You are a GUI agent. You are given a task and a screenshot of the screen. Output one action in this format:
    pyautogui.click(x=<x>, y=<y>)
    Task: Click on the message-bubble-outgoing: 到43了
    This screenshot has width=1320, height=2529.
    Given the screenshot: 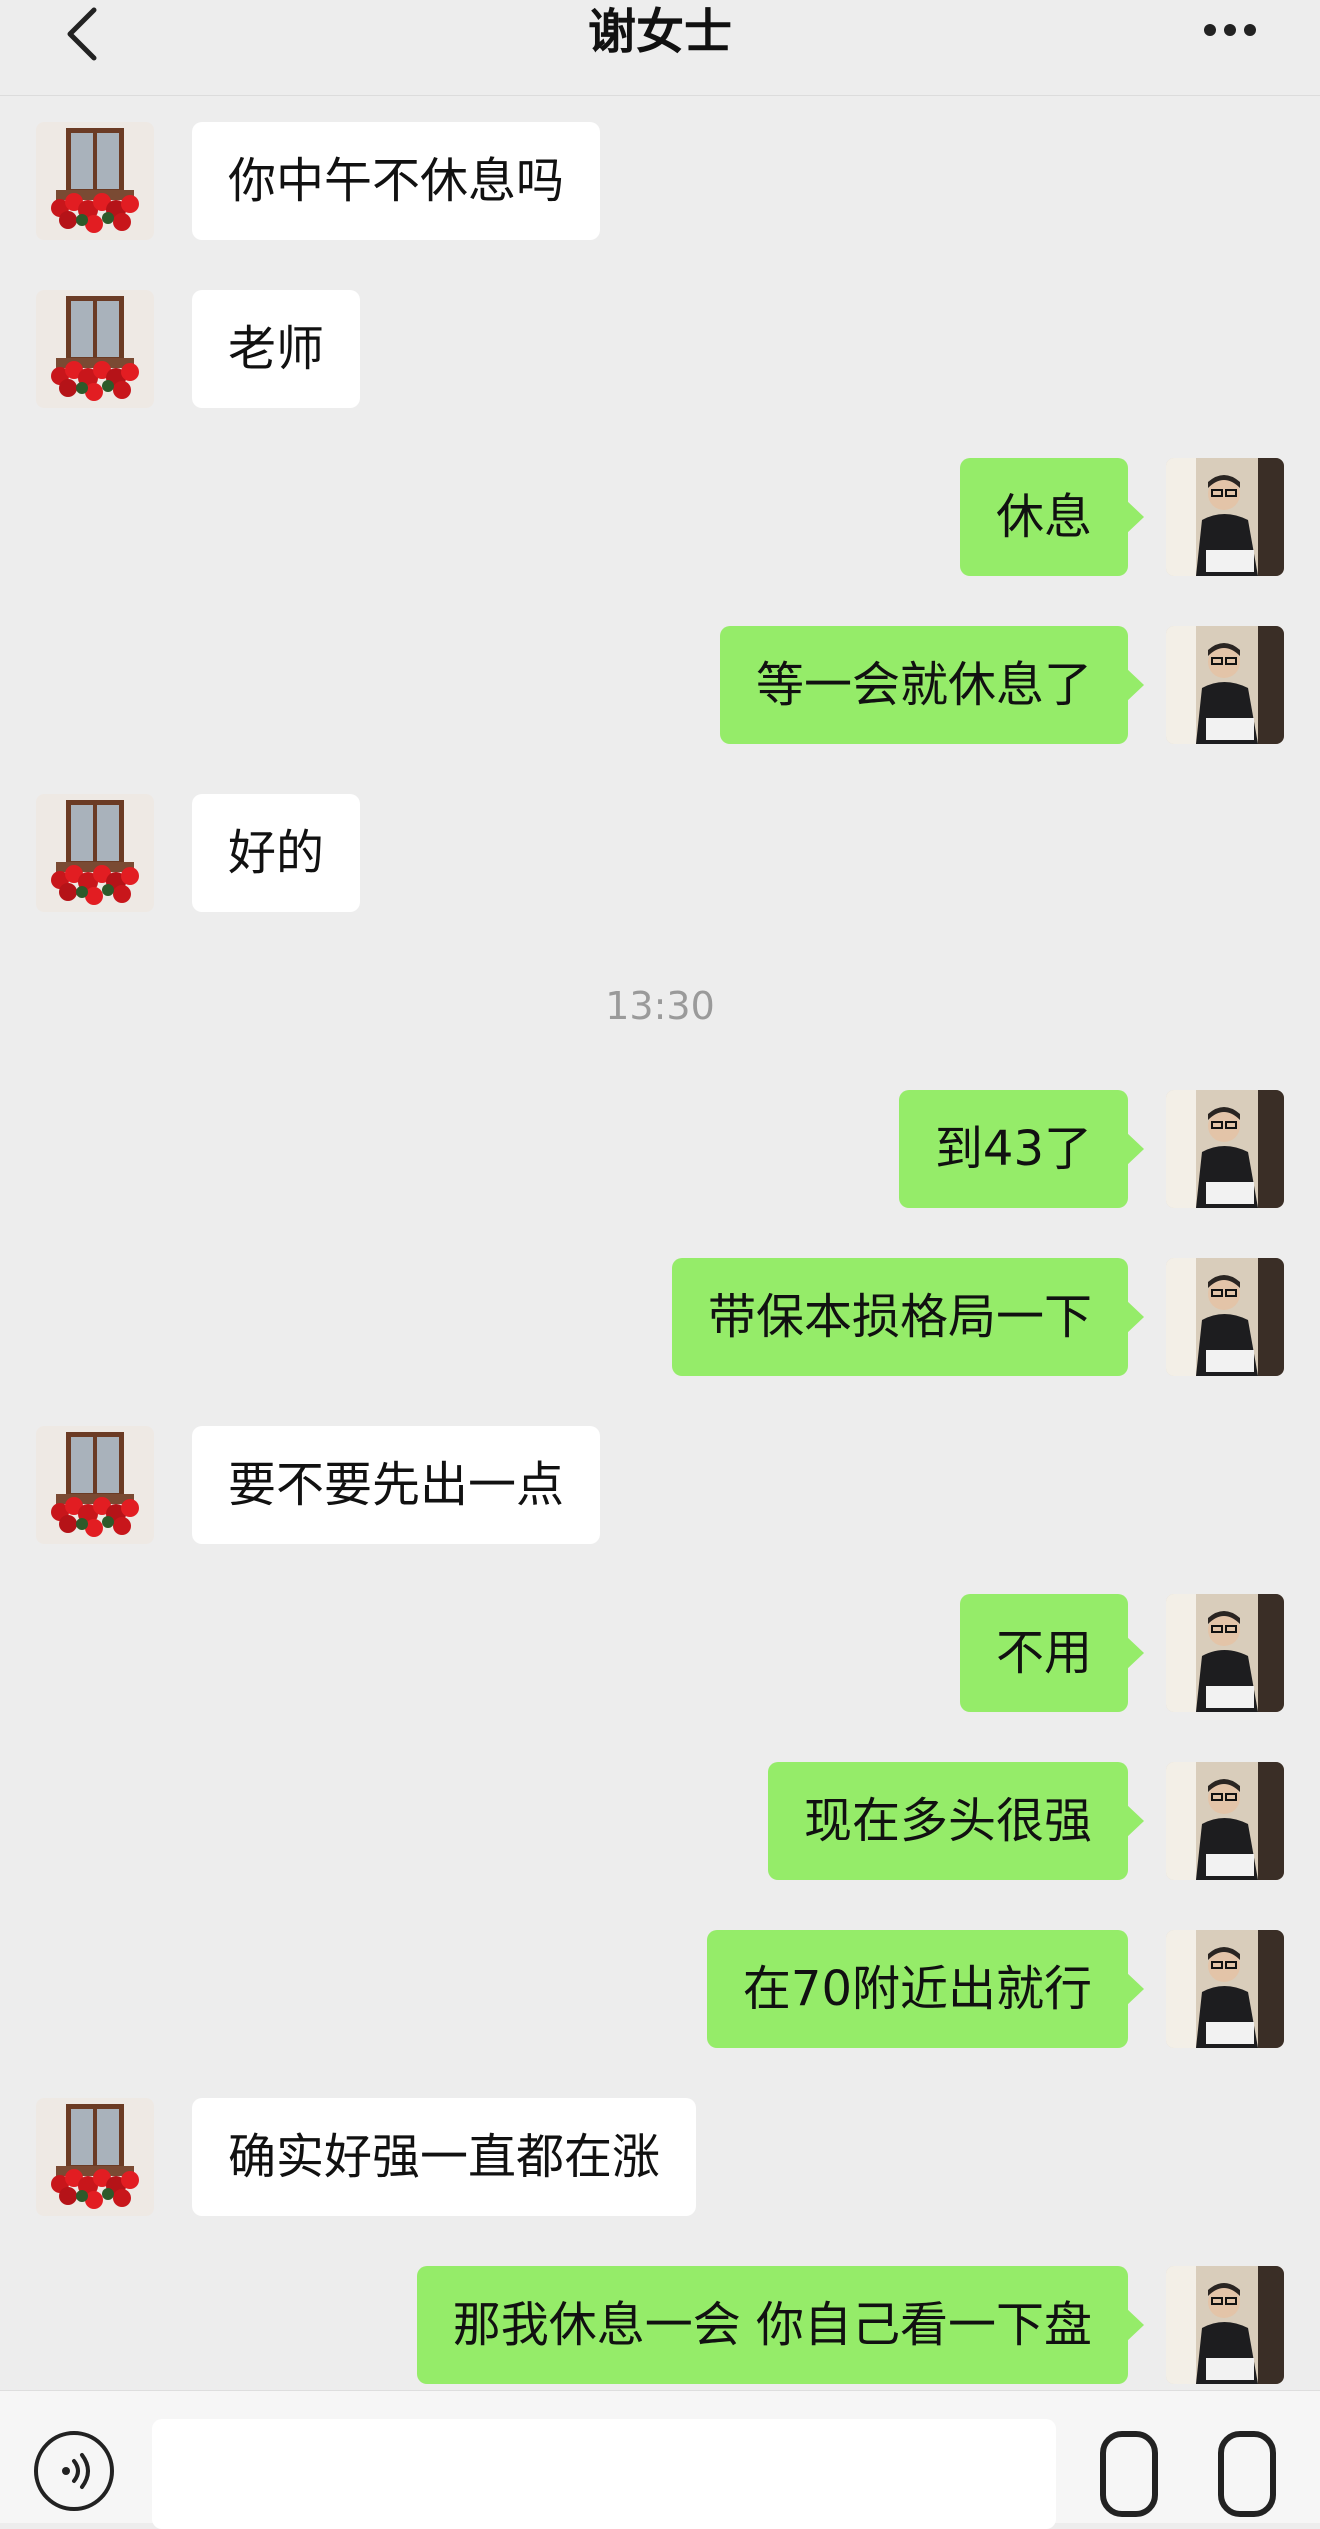 What is the action you would take?
    pyautogui.click(x=1021, y=1149)
    